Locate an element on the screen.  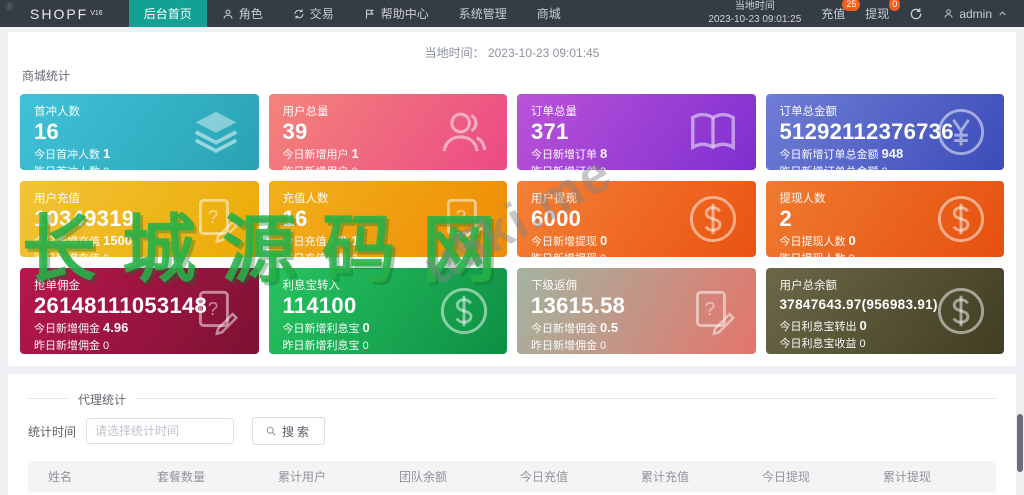
stat-card-recharge-users: 充值人数16今日充值人数1昨日充值人数0? is located at coordinates (387, 219).